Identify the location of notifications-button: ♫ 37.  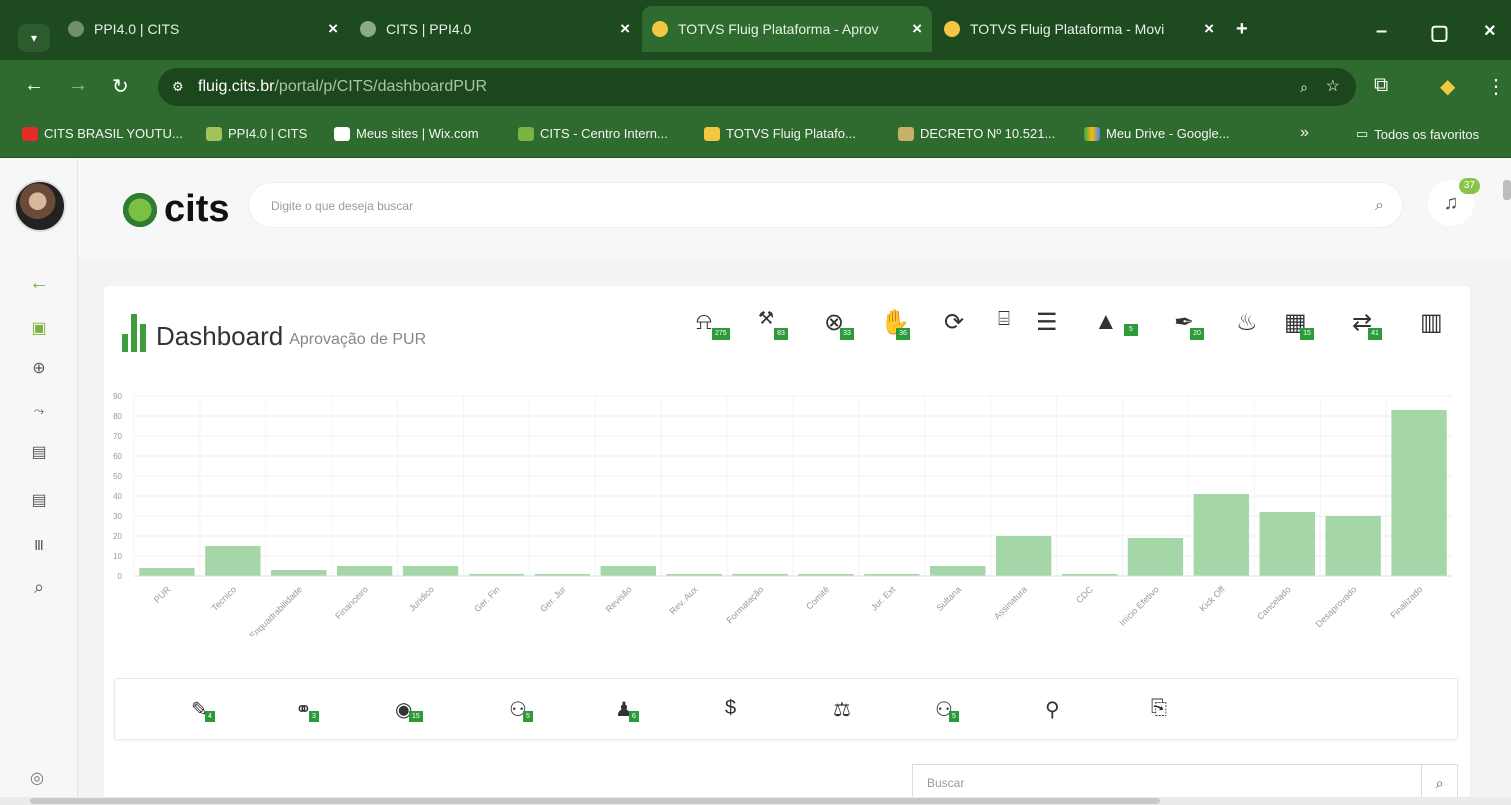
(1454, 202).